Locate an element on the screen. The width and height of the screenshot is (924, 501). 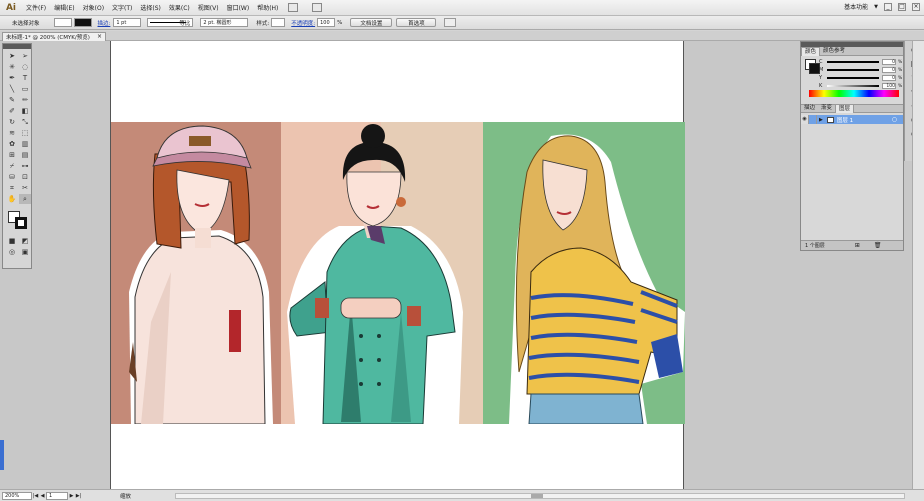
black-slider: K 100 % is located at coordinates (852, 86).